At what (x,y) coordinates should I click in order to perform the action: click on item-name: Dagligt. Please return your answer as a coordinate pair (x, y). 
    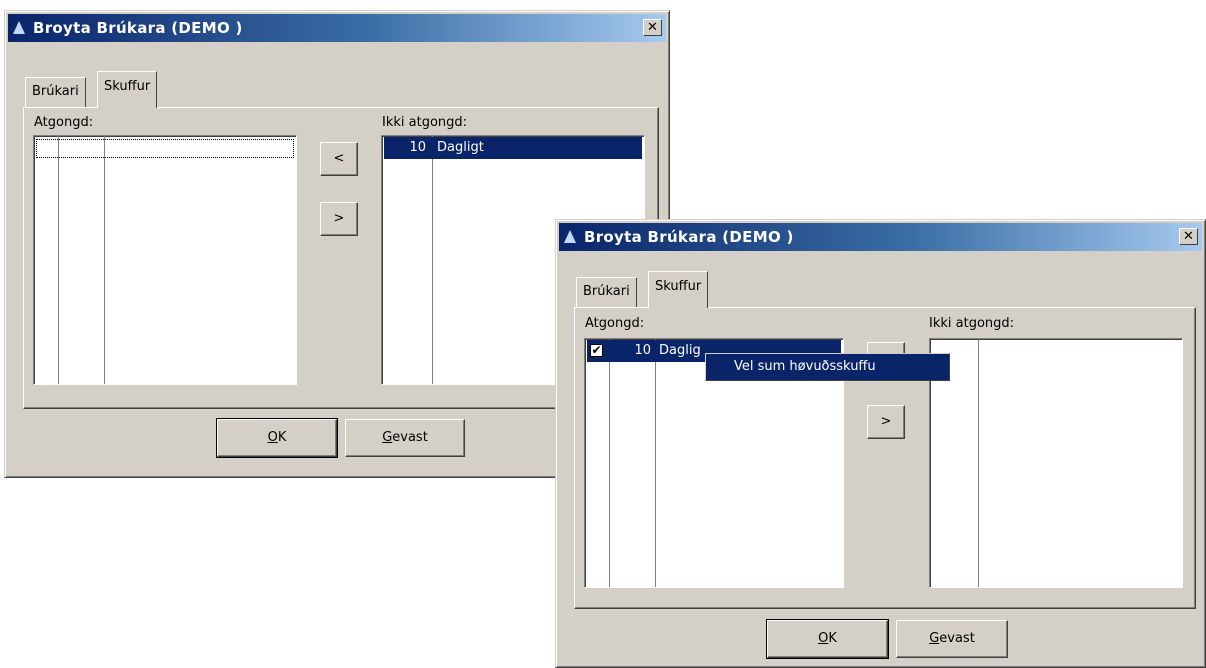
    Looking at the image, I should click on (460, 147).